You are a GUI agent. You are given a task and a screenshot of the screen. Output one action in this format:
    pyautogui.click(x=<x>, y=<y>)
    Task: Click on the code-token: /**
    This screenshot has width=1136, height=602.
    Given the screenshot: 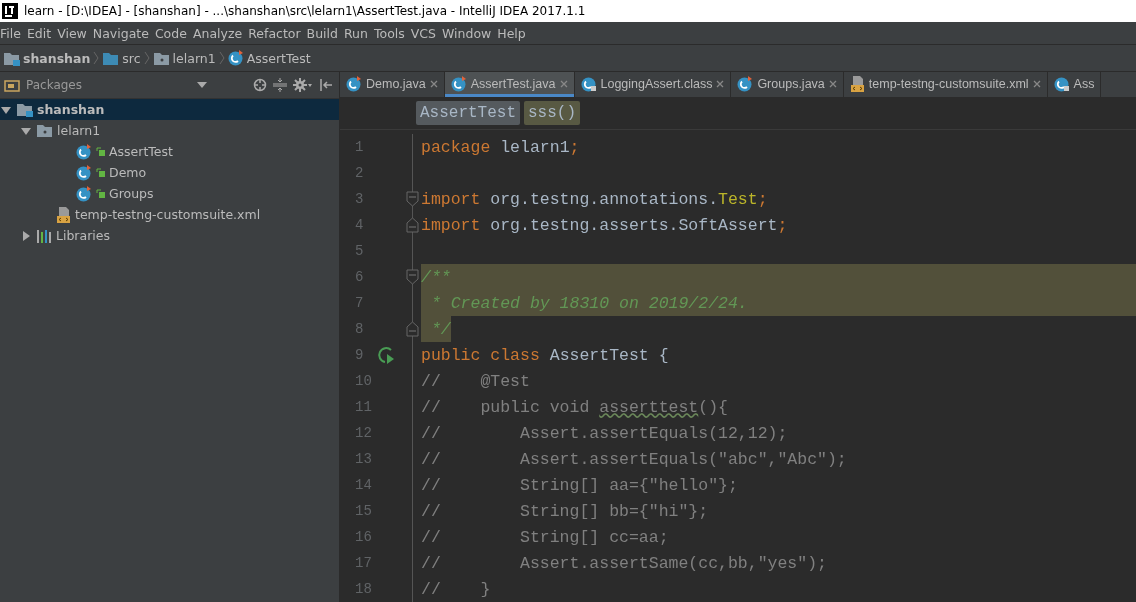 What is the action you would take?
    pyautogui.click(x=436, y=277)
    